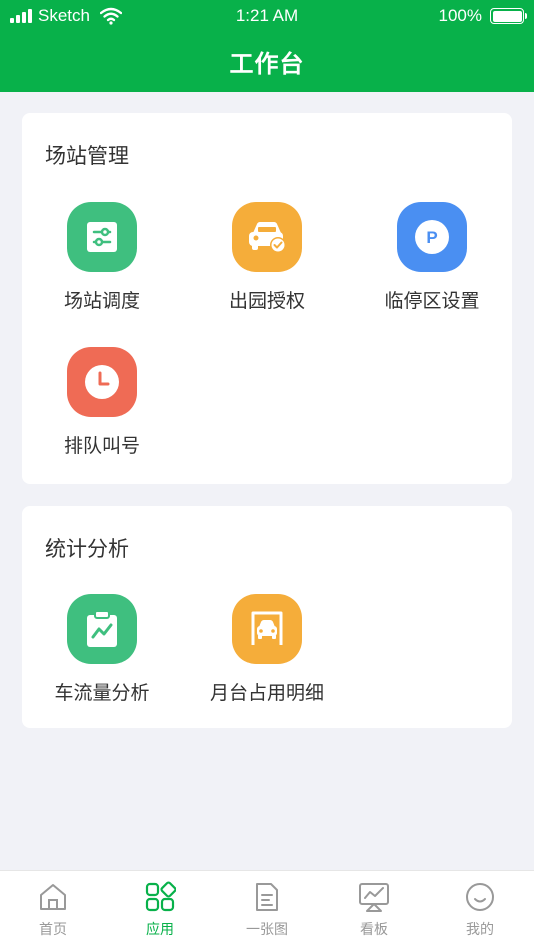 Image resolution: width=534 pixels, height=950 pixels. What do you see at coordinates (267, 46) in the screenshot?
I see `top-bar: Sketch 1:21 AM 100% 工作台` at bounding box center [267, 46].